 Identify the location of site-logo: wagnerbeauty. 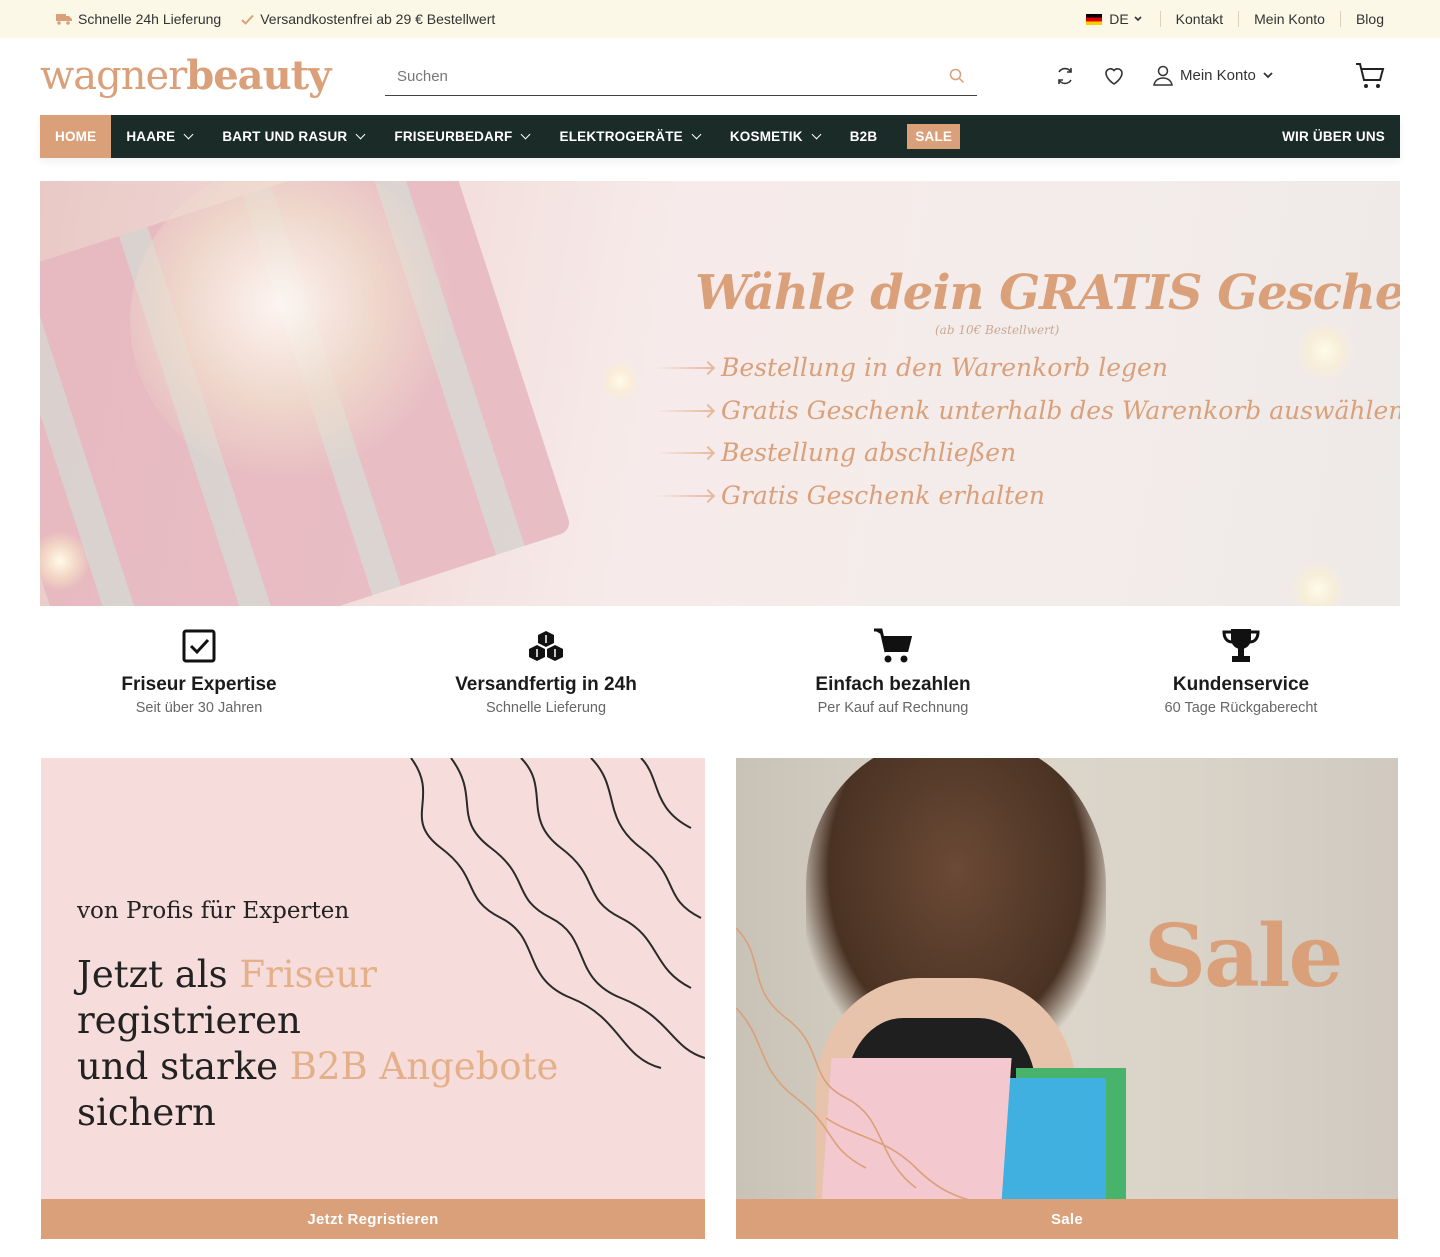
(185, 76).